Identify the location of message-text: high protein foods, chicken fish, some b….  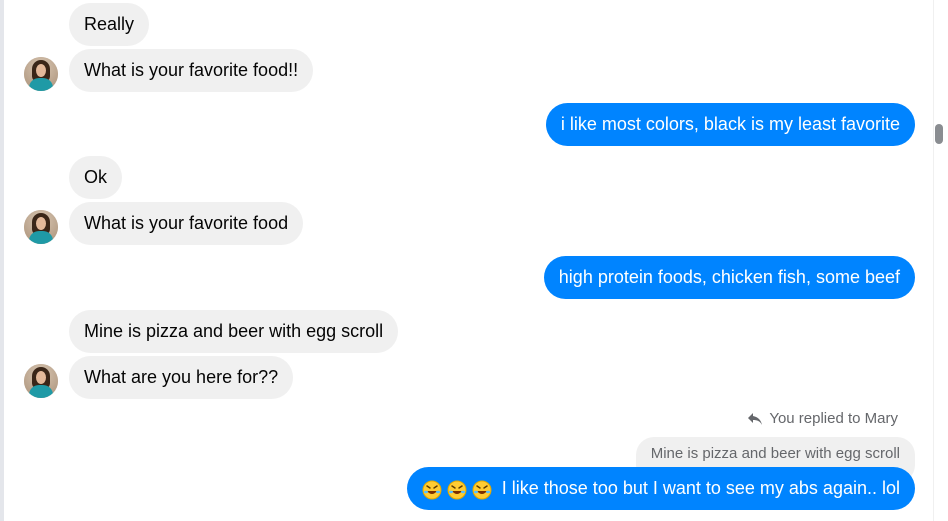
(729, 277).